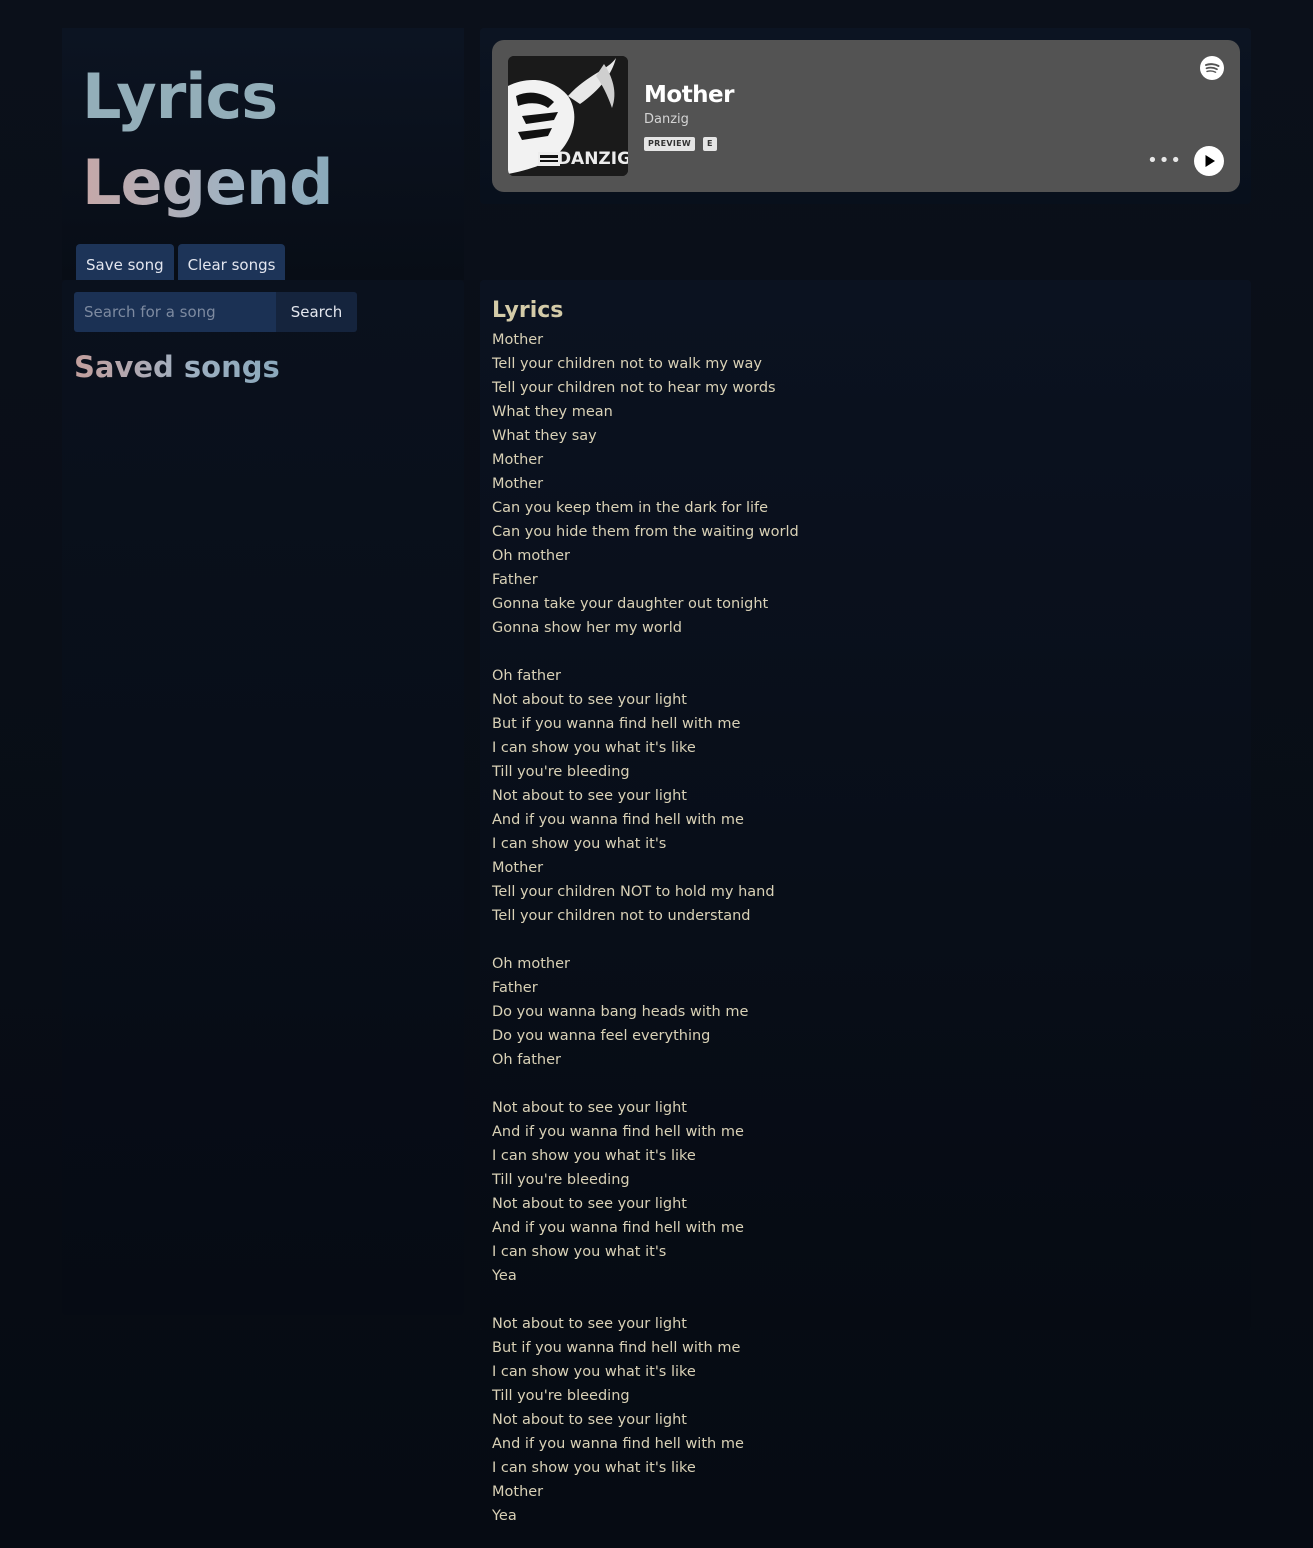 Image resolution: width=1313 pixels, height=1548 pixels. I want to click on album-cover: DANZIG, so click(568, 116).